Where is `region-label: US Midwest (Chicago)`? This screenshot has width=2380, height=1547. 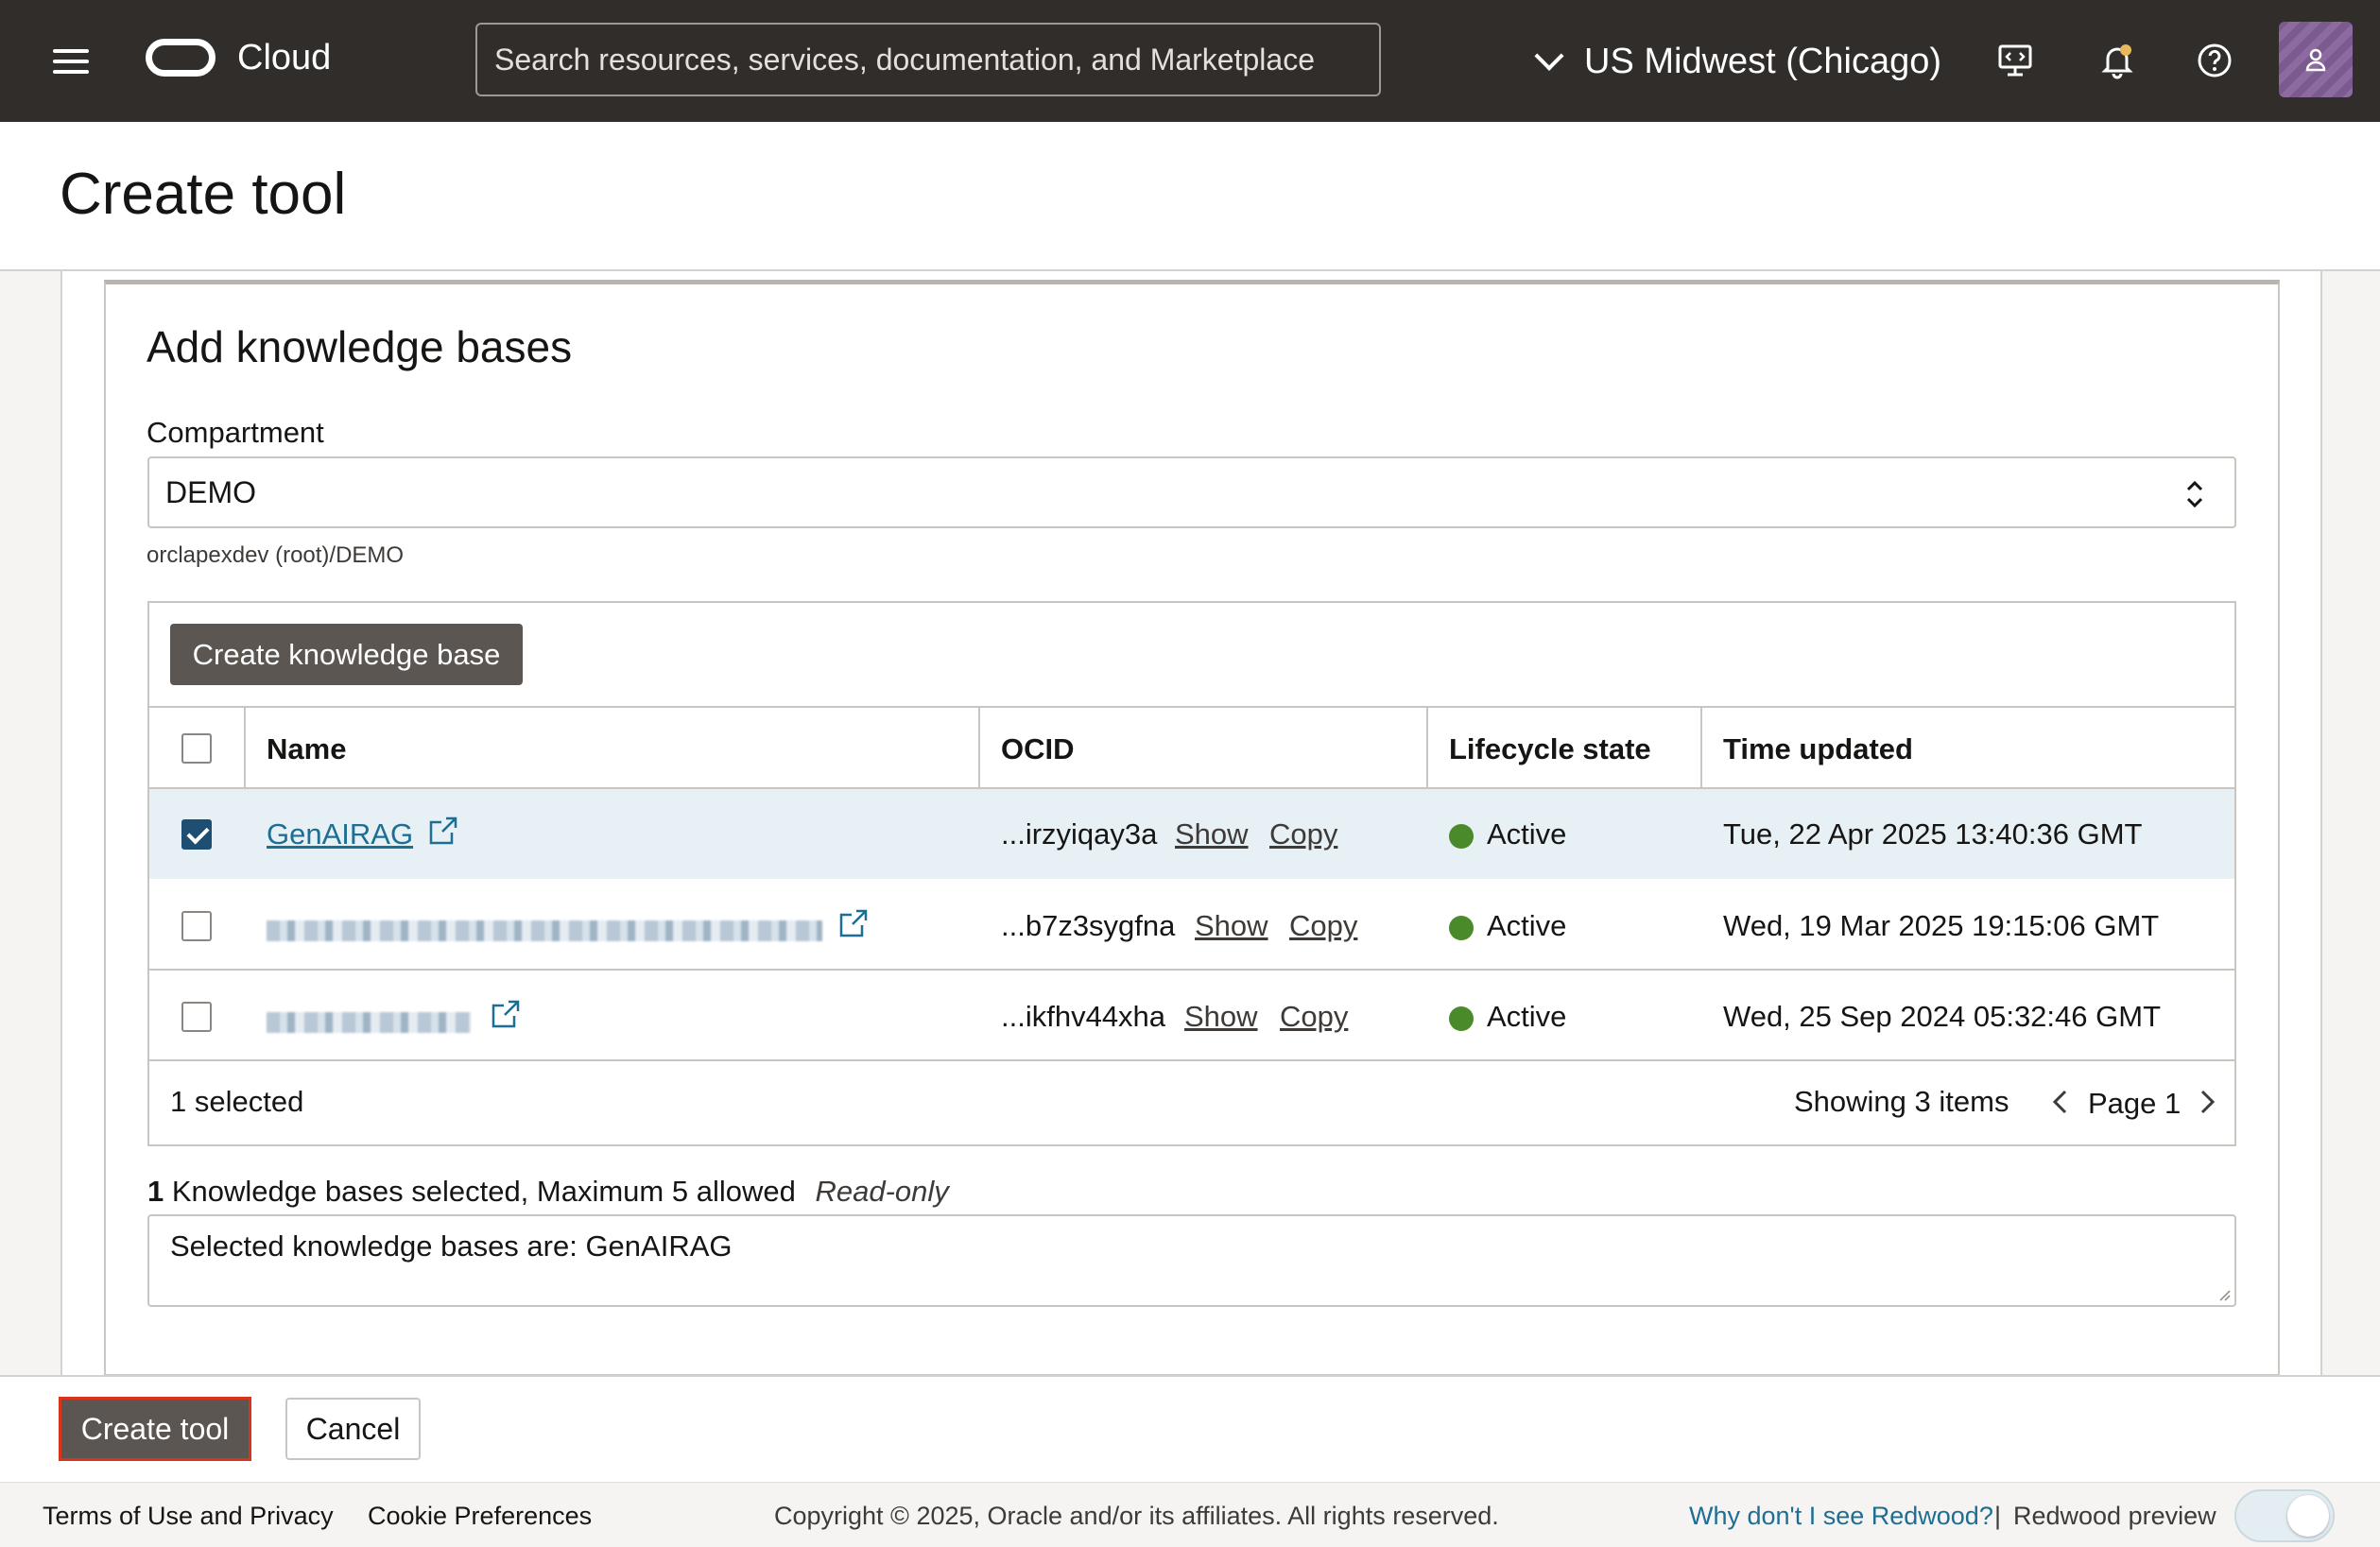
region-label: US Midwest (Chicago) is located at coordinates (1762, 61).